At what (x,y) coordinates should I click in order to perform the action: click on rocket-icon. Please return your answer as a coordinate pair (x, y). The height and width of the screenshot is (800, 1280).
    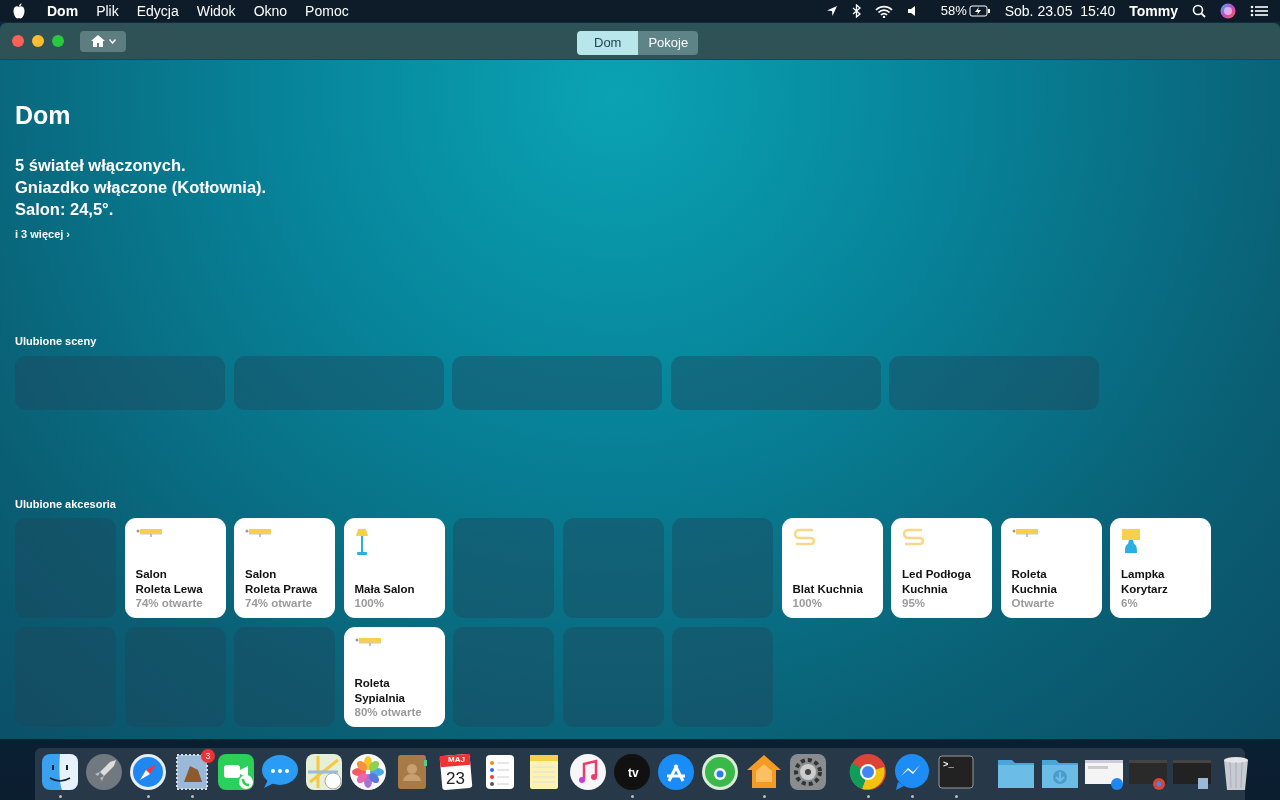
    Looking at the image, I should click on (104, 772).